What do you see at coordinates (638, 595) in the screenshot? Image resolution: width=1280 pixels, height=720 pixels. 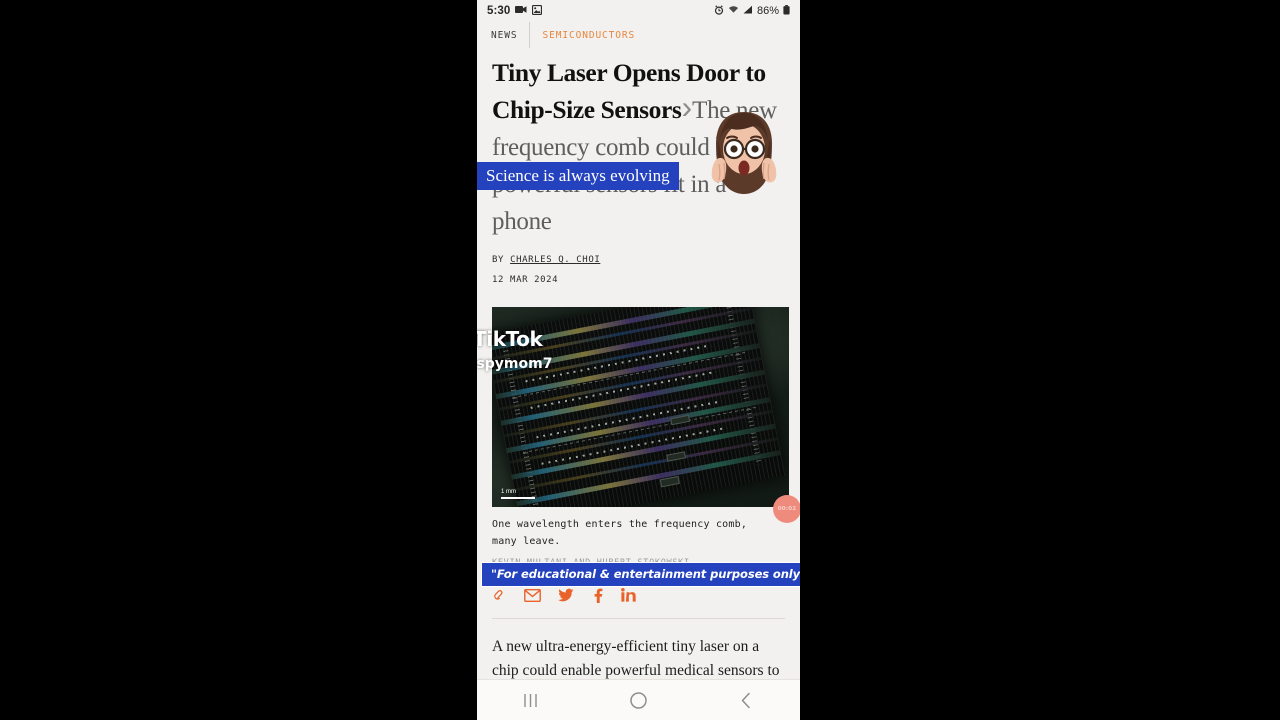 I see `share-bar` at bounding box center [638, 595].